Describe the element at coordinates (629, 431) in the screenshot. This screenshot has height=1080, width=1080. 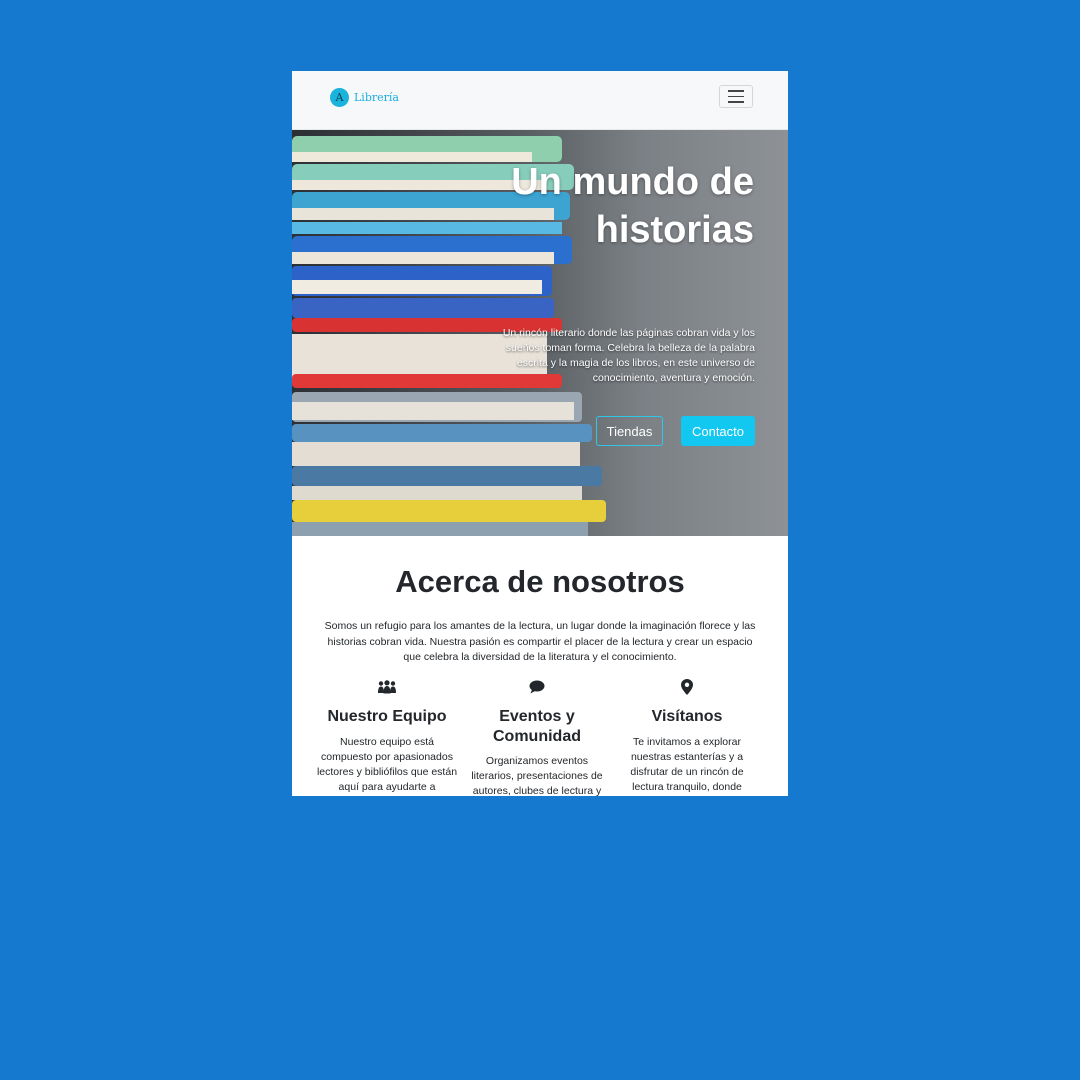
I see `stores-button: Tiendas` at that location.